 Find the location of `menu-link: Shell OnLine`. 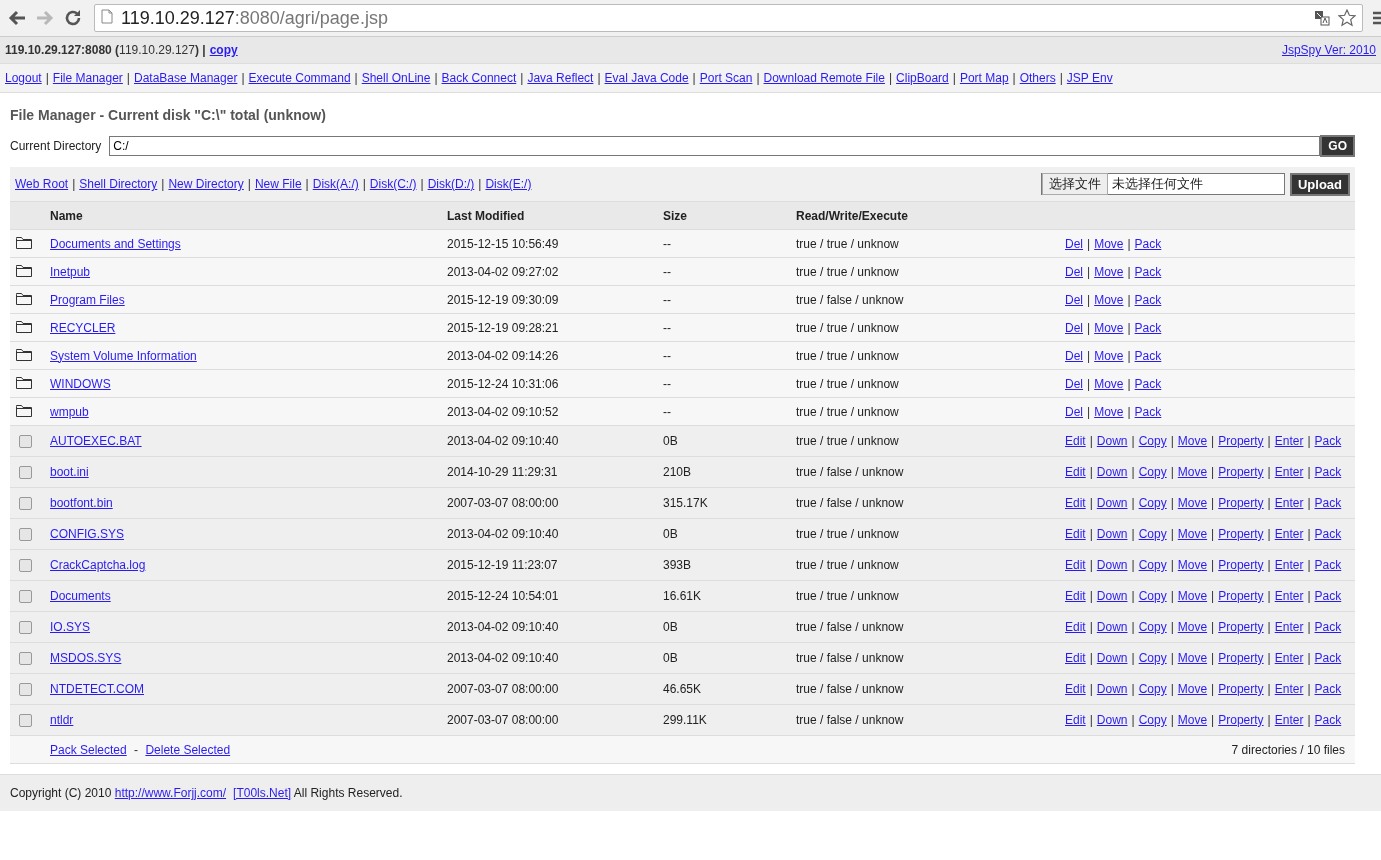

menu-link: Shell OnLine is located at coordinates (396, 78).